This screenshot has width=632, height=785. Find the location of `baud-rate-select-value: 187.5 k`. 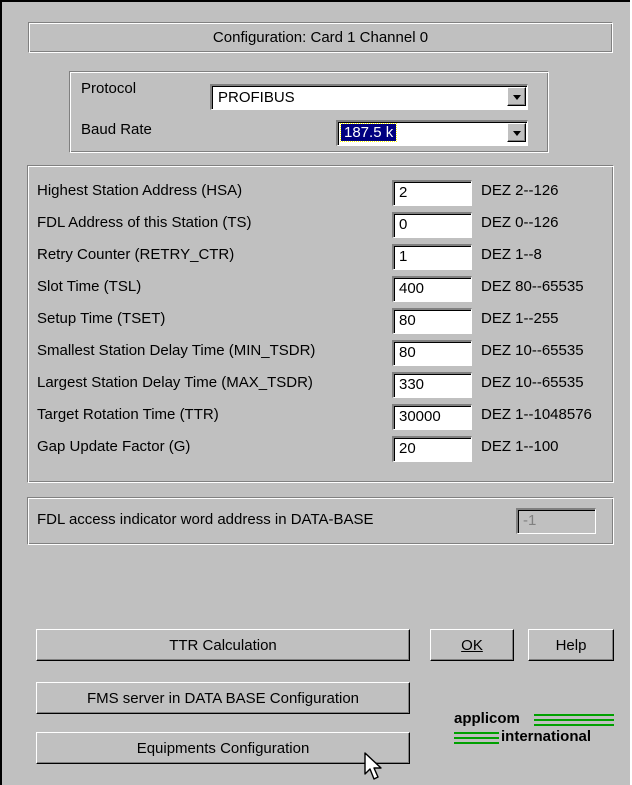

baud-rate-select-value: 187.5 k is located at coordinates (368, 132).